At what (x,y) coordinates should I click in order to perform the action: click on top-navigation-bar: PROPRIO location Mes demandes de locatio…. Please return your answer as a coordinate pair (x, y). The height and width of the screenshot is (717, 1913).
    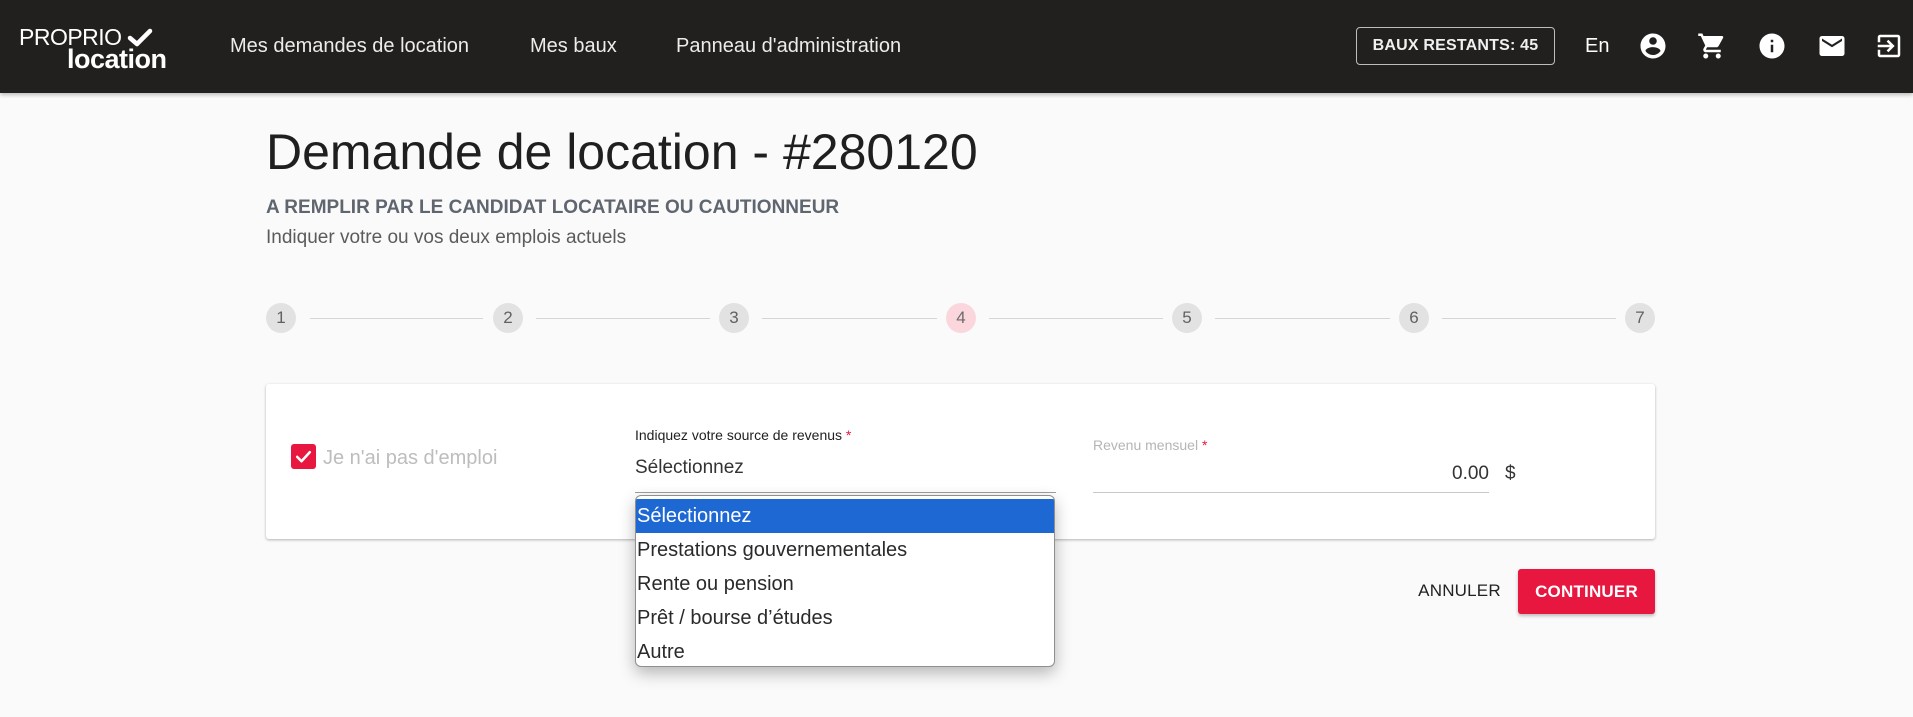
    Looking at the image, I should click on (956, 46).